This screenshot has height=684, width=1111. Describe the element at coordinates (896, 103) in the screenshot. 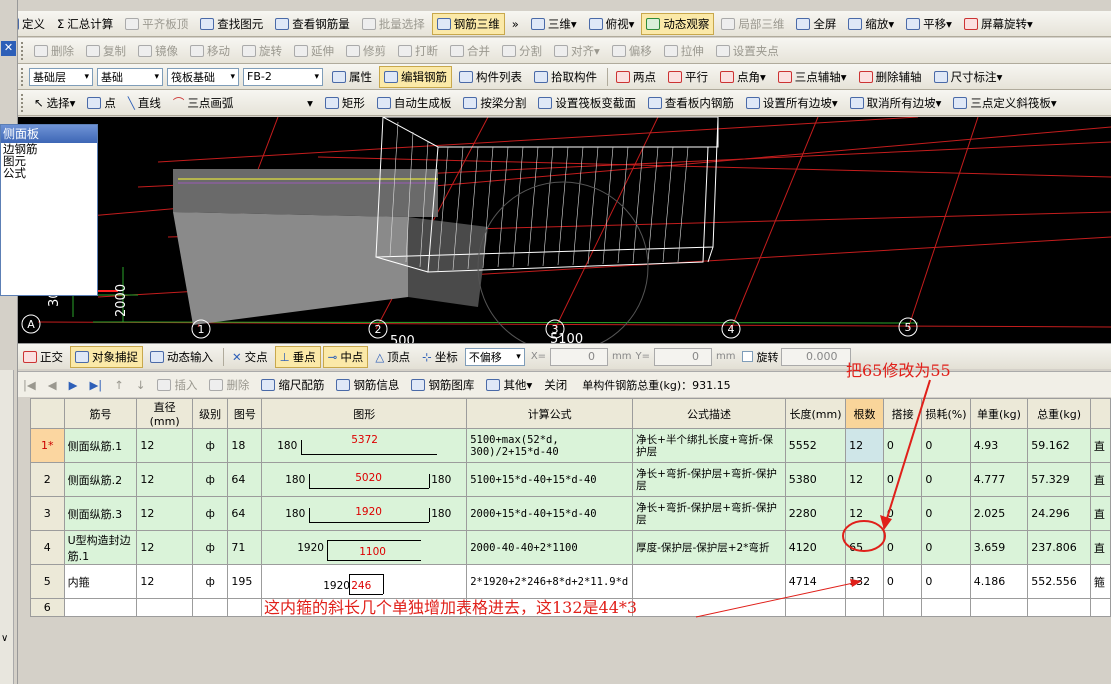

I see `cancel-all-slopes-dropdown: 取消所有边坡 ▾` at that location.